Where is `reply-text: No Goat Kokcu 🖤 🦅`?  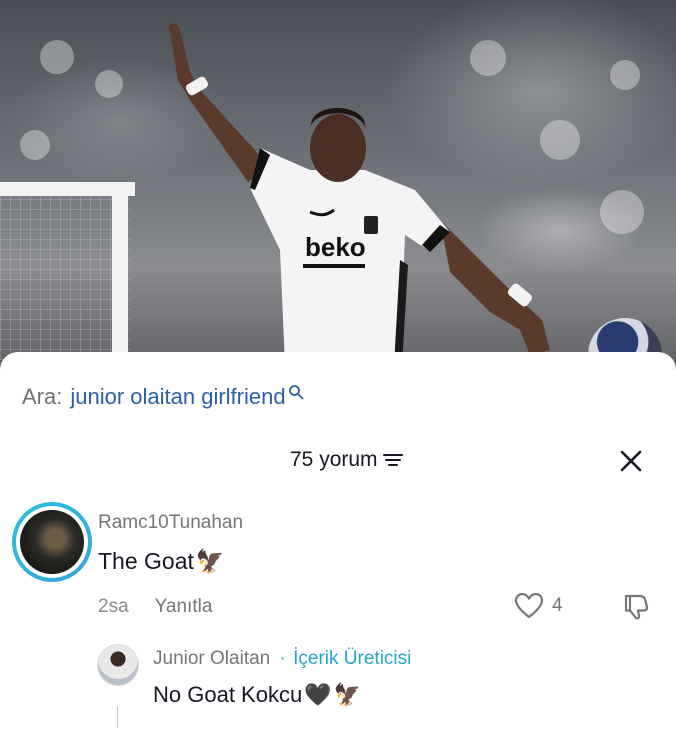
reply-text: No Goat Kokcu 🖤 🦅 is located at coordinates (257, 695).